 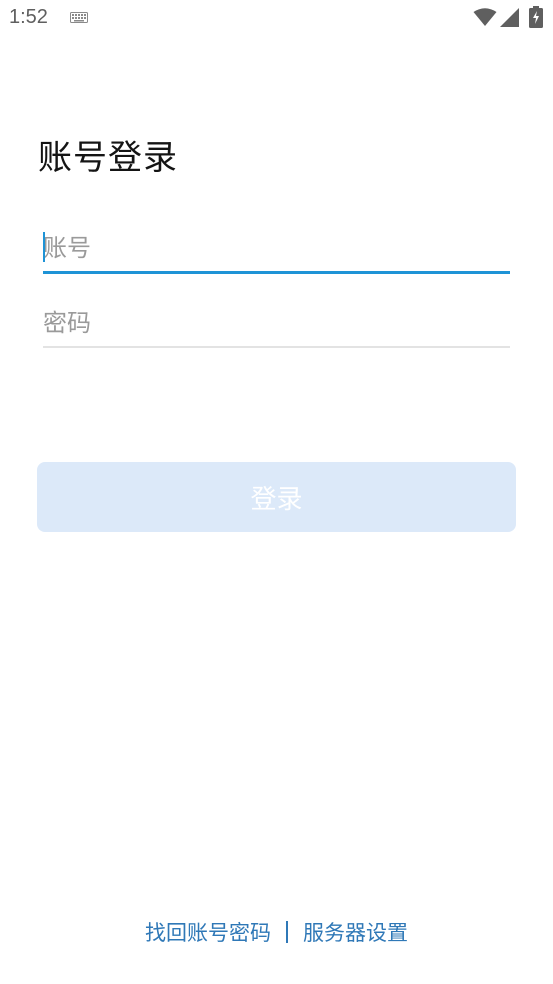 I want to click on page-title: 账号登录, so click(x=108, y=158).